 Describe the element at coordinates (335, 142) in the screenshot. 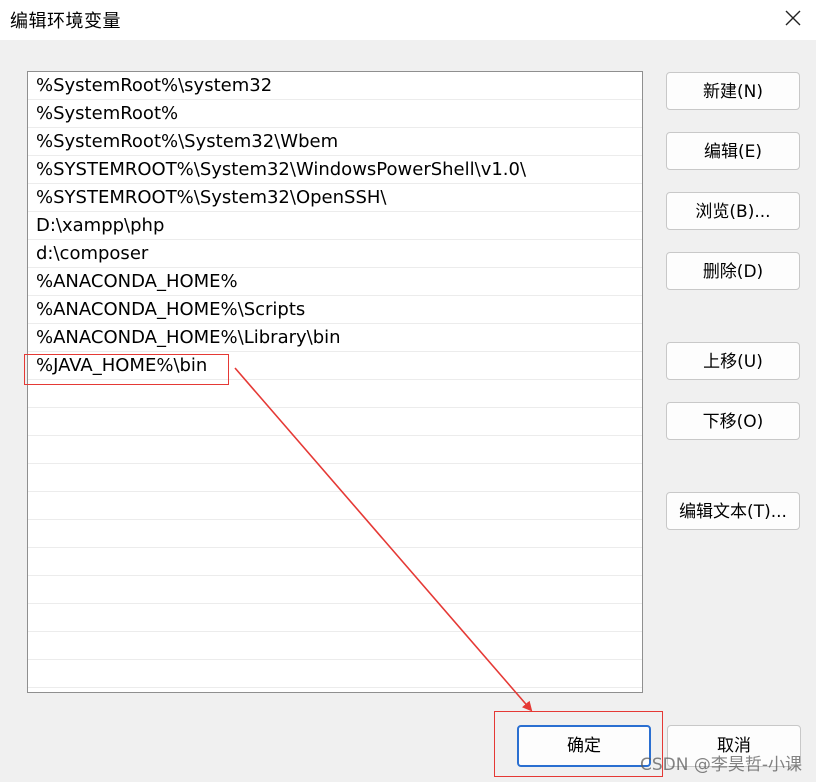

I see `list-item: %SystemRoot%\System32\Wbem` at that location.